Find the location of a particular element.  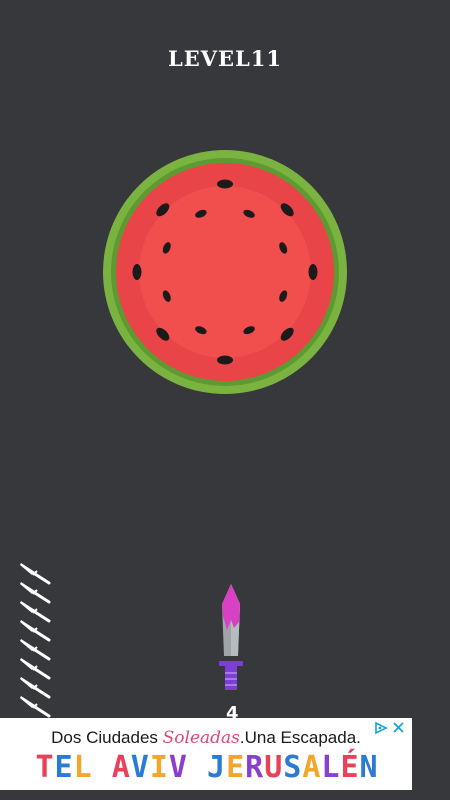

ad-choices-controls is located at coordinates (390, 728).